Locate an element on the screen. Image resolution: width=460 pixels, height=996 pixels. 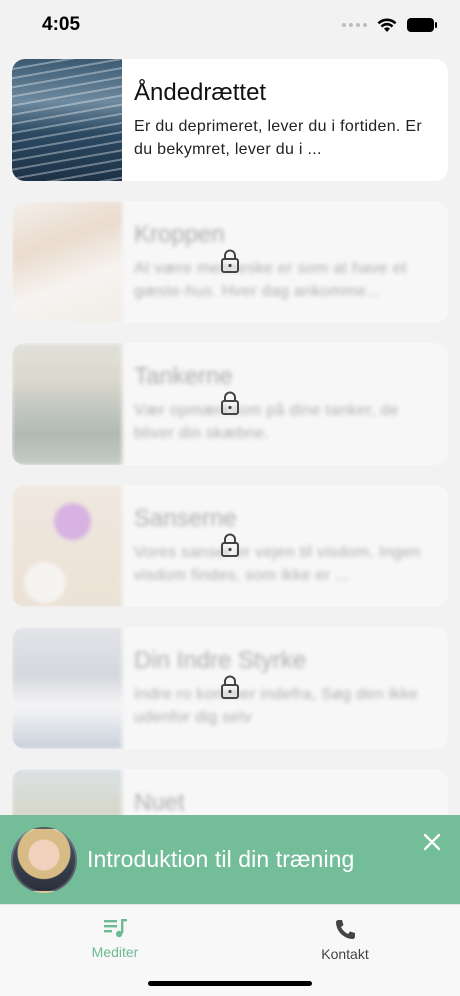
avatar is located at coordinates (44, 859).